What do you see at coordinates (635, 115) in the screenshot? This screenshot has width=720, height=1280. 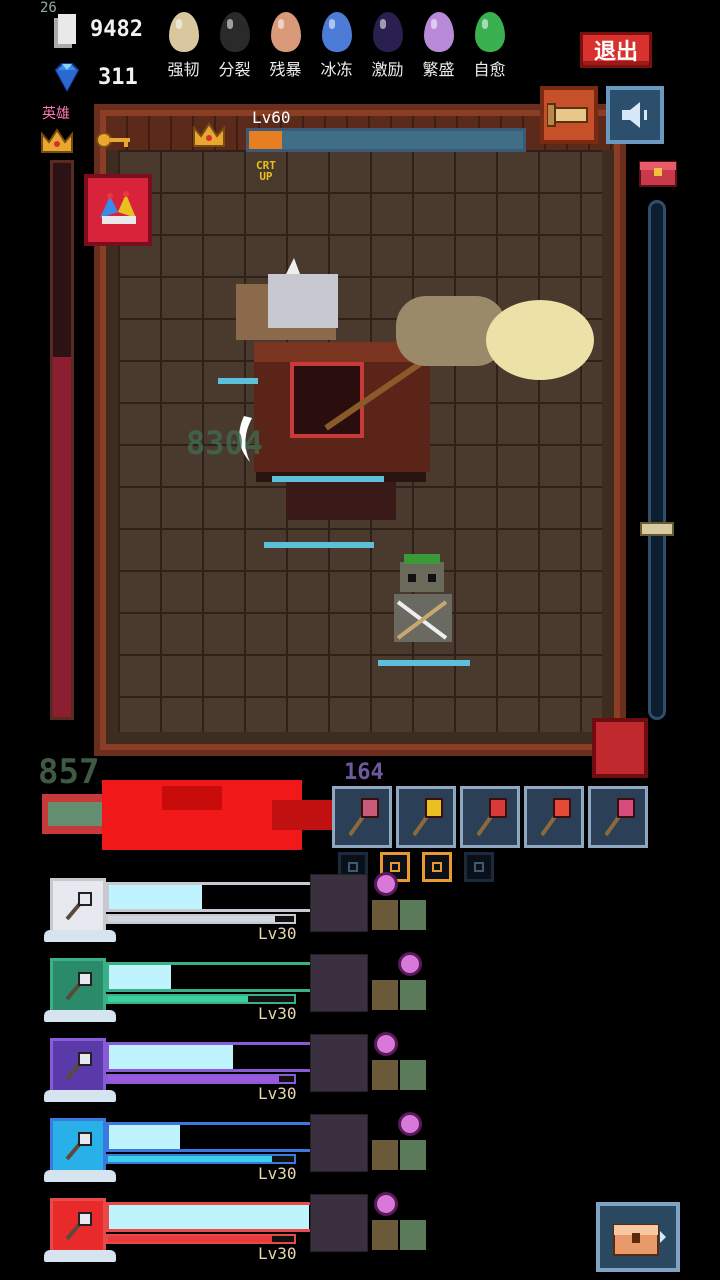 I see `volume-button` at bounding box center [635, 115].